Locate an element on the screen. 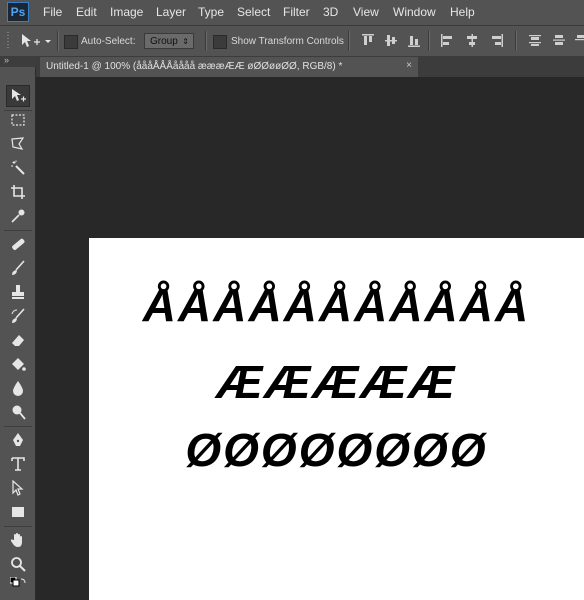 The width and height of the screenshot is (584, 600). options-bar-grip is located at coordinates (8, 41).